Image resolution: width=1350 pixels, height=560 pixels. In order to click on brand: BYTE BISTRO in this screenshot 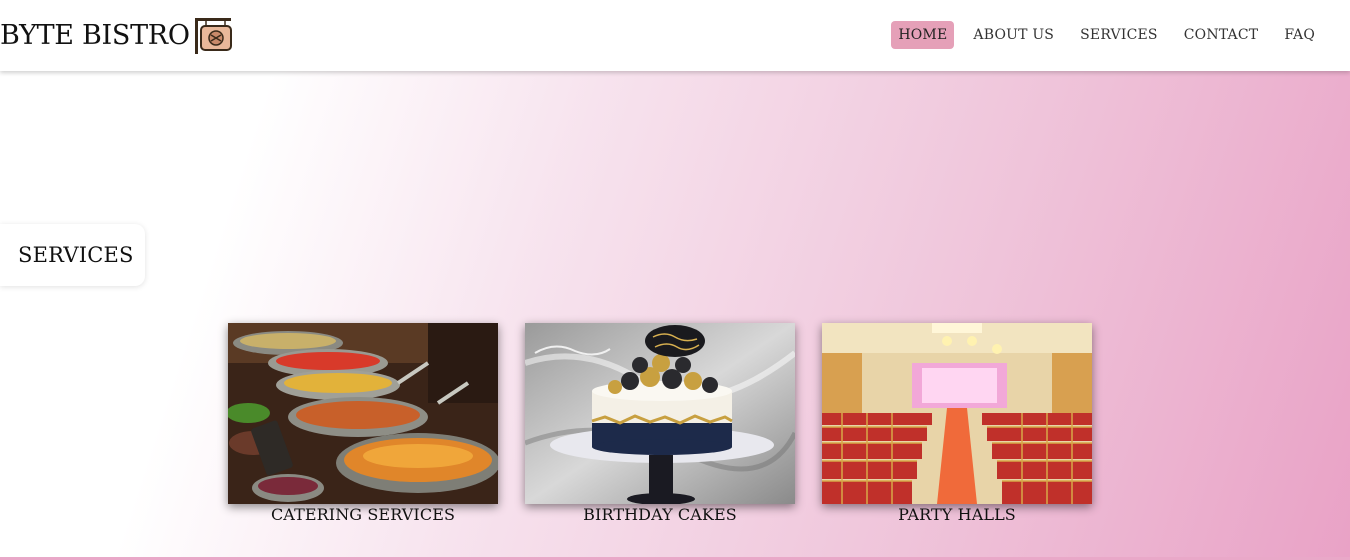, I will do `click(117, 36)`.